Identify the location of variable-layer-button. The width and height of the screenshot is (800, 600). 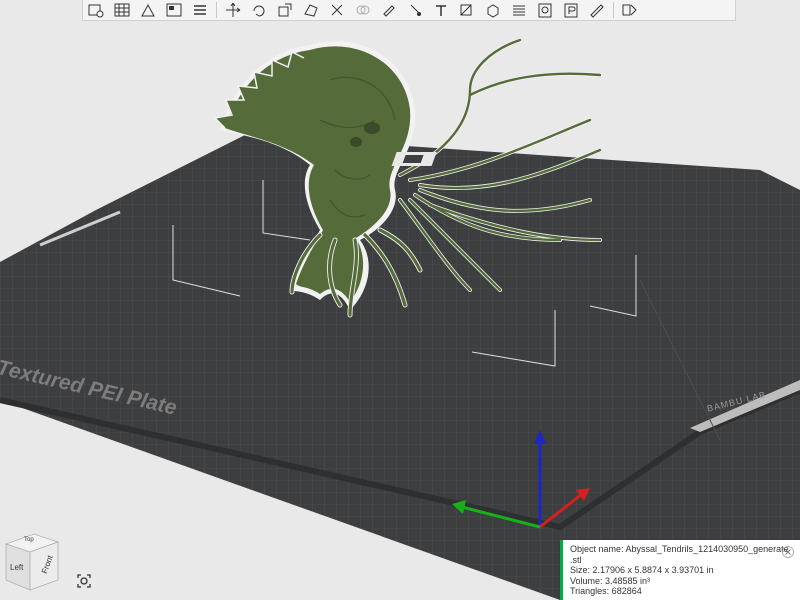
(519, 10).